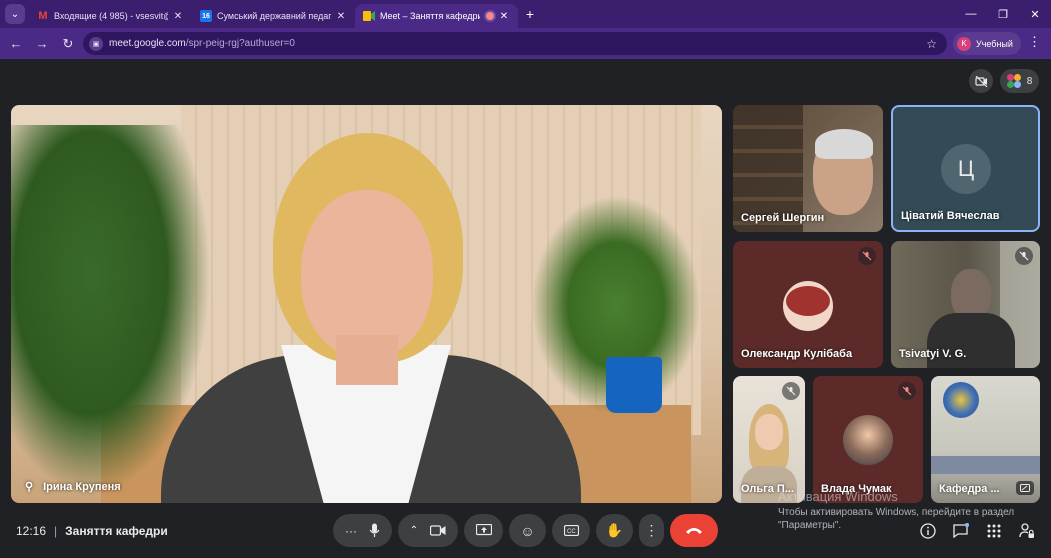  Describe the element at coordinates (438, 530) in the screenshot. I see `camera-icon` at that location.